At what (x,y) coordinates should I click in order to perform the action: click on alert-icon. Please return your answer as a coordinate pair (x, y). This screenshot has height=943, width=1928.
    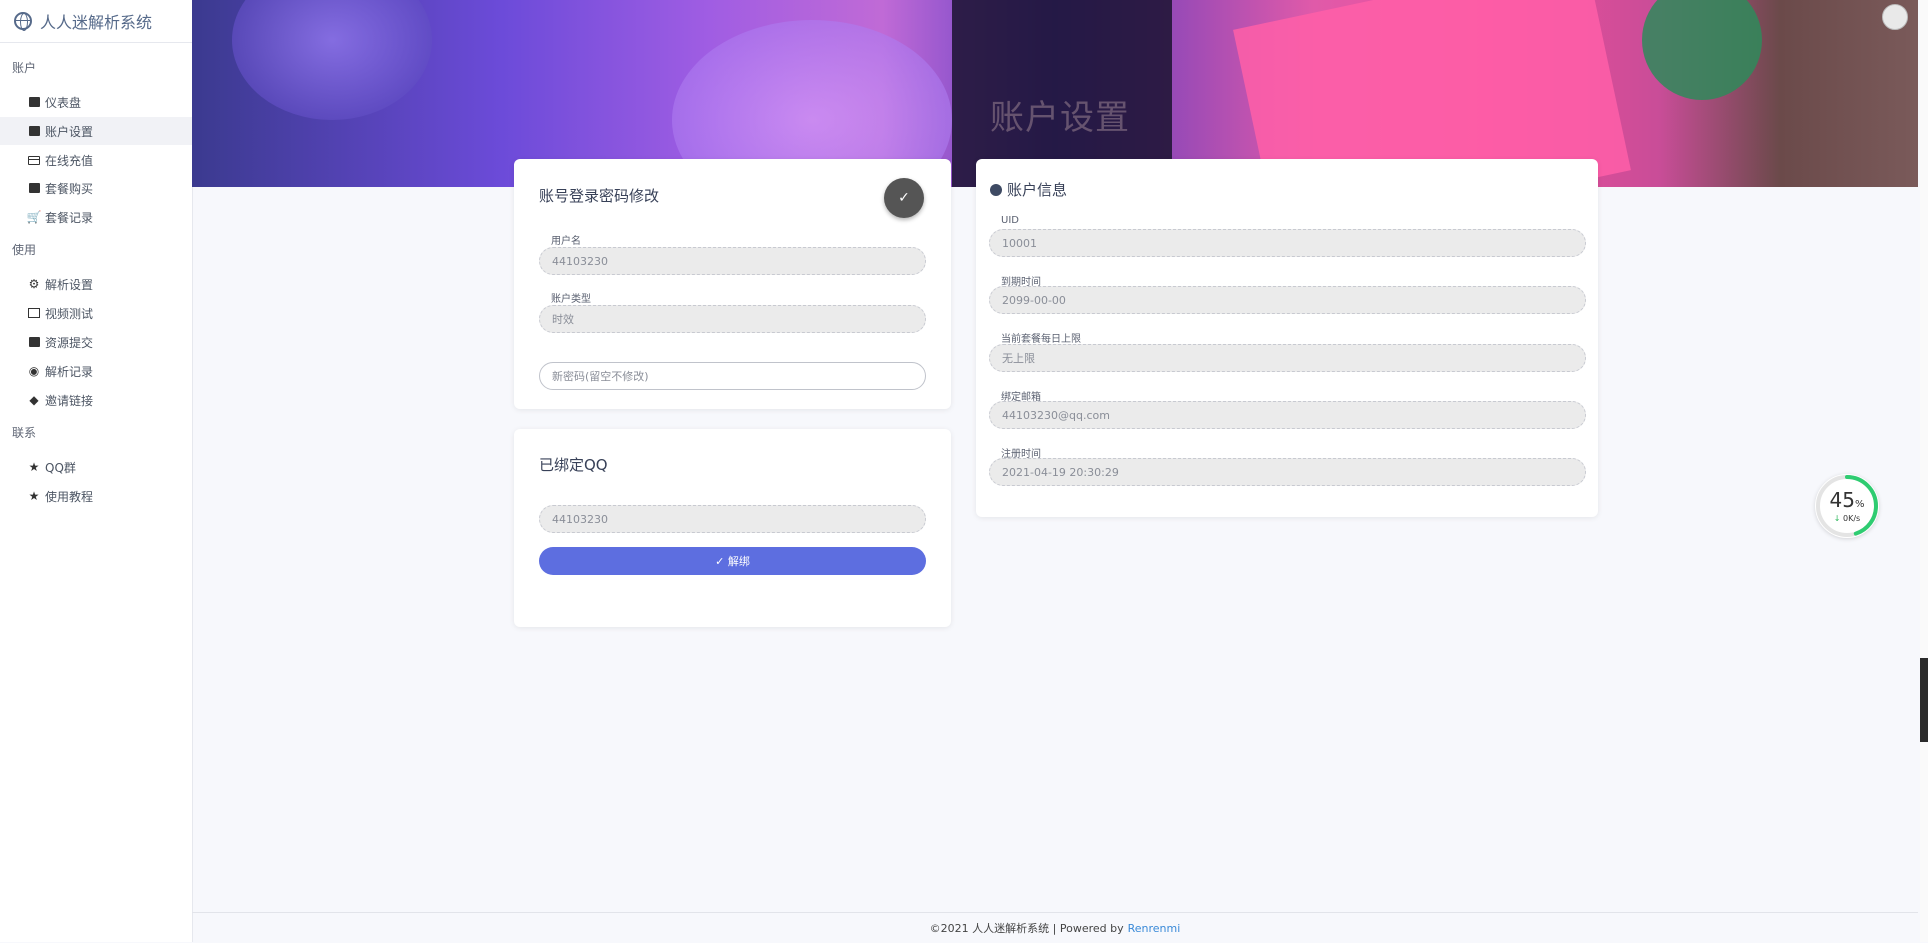
    Looking at the image, I should click on (34, 342).